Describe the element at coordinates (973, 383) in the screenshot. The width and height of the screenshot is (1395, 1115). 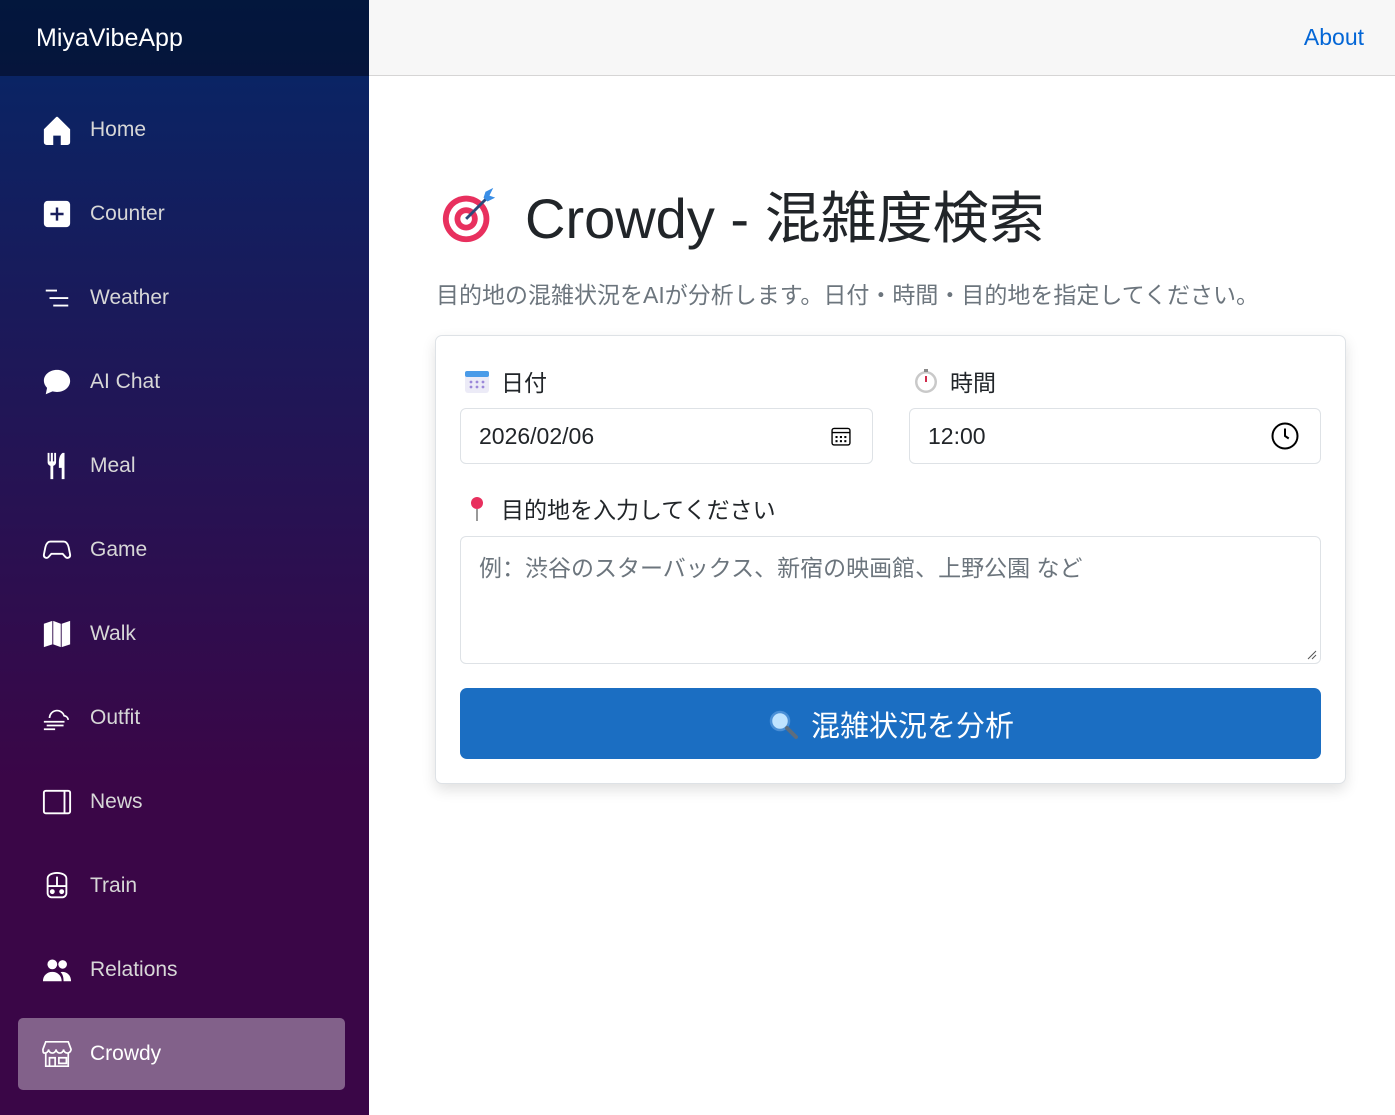
I see `time-label-text: 時間` at that location.